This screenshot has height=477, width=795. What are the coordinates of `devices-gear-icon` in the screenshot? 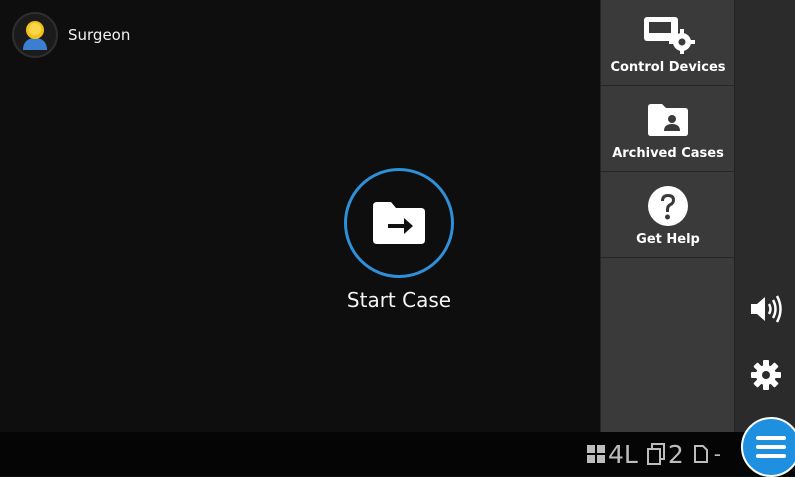 It's located at (668, 34).